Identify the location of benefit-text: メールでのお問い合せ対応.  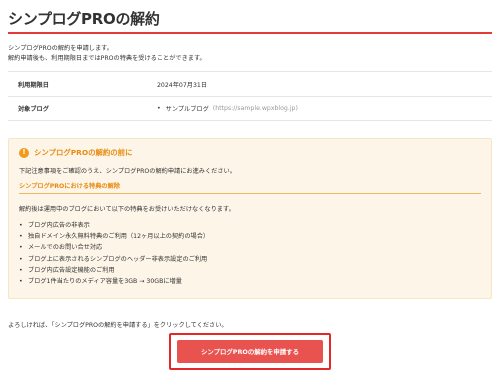
(65, 248).